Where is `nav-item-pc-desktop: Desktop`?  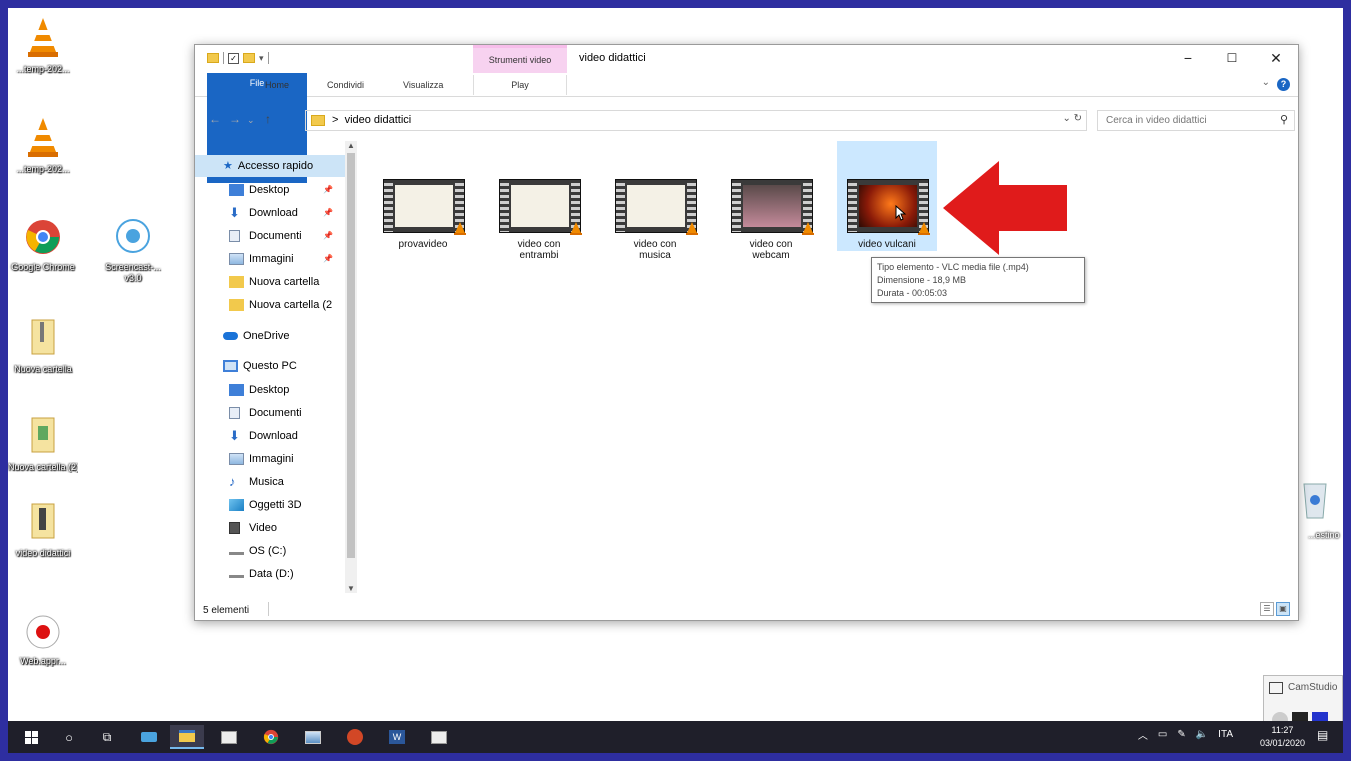 nav-item-pc-desktop: Desktop is located at coordinates (270, 390).